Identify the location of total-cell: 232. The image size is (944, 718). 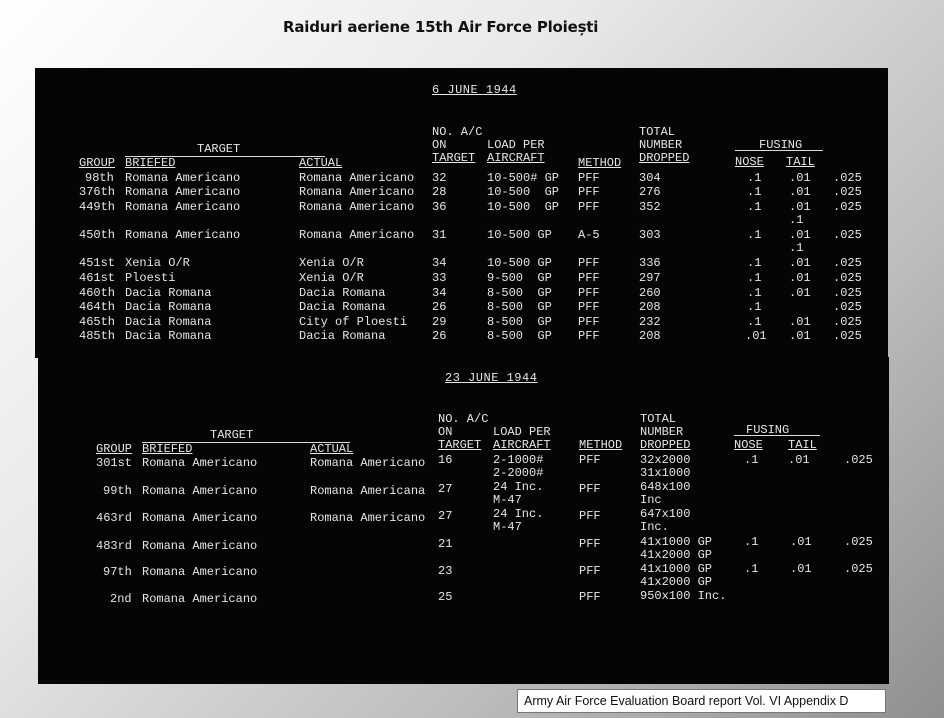
(650, 322).